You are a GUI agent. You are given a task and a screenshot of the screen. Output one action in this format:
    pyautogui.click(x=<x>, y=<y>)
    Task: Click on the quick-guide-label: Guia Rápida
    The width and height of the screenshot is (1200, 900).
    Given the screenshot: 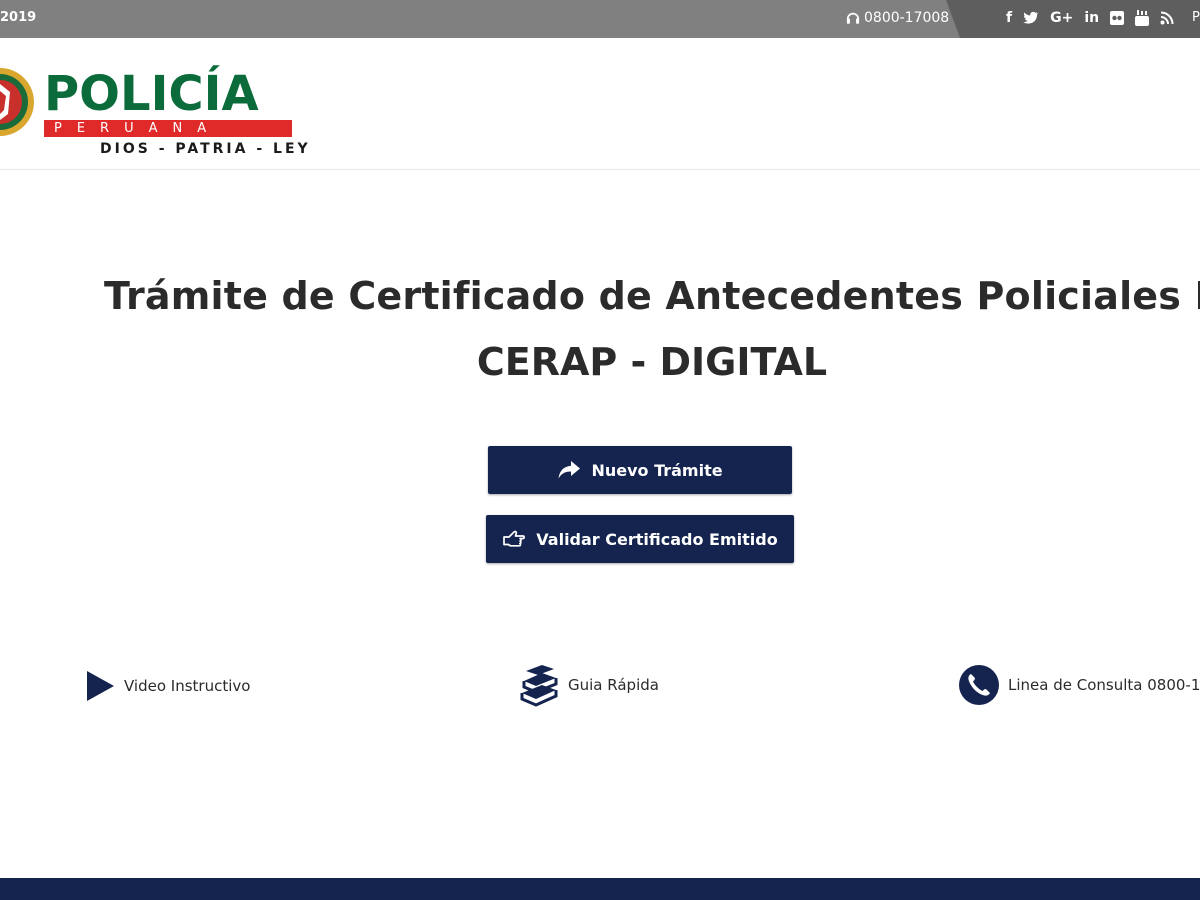 What is the action you would take?
    pyautogui.click(x=613, y=685)
    